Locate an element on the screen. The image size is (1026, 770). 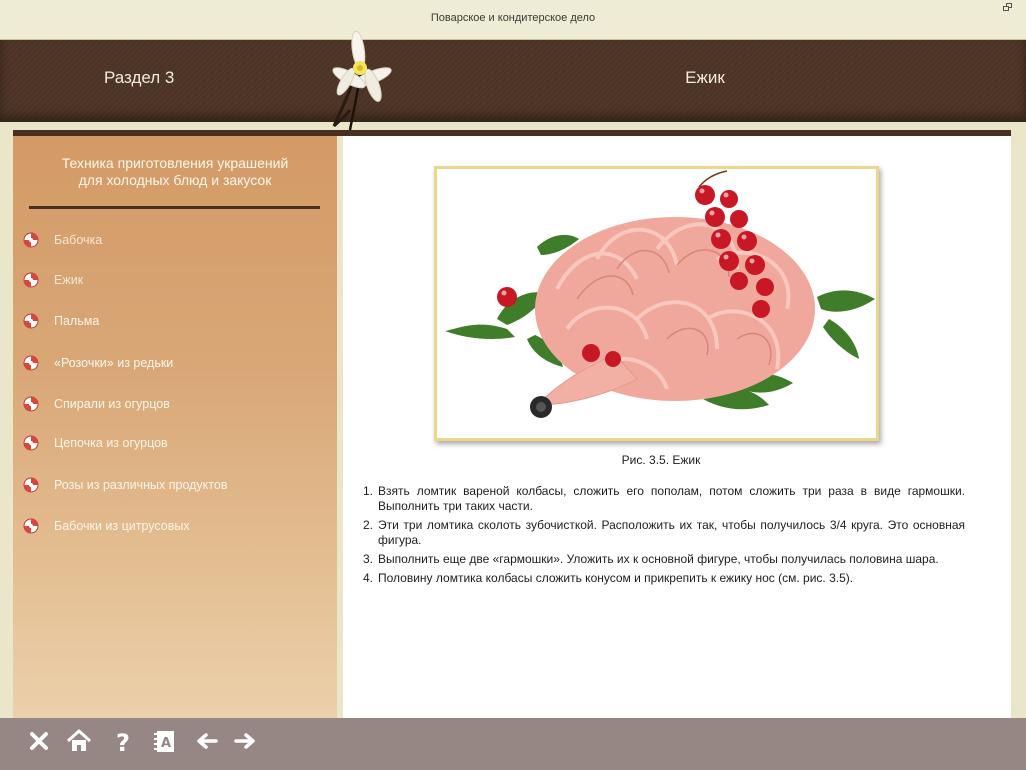
restore-window-icon is located at coordinates (1007, 7).